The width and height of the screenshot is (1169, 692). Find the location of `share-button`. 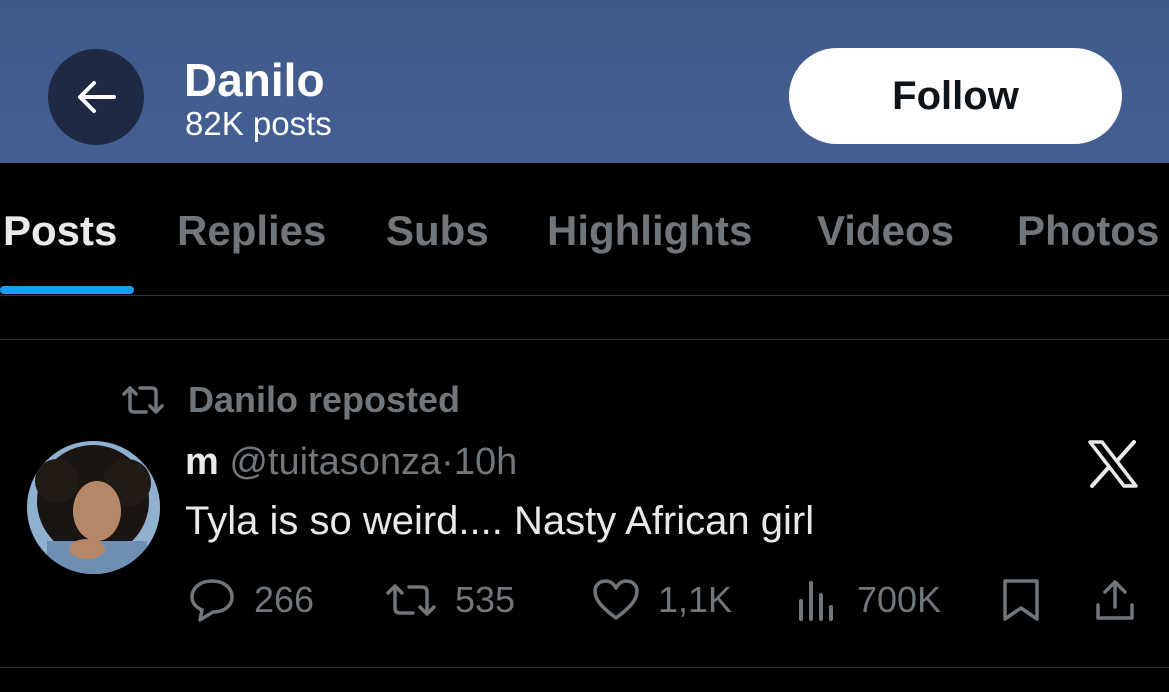

share-button is located at coordinates (1124, 600).